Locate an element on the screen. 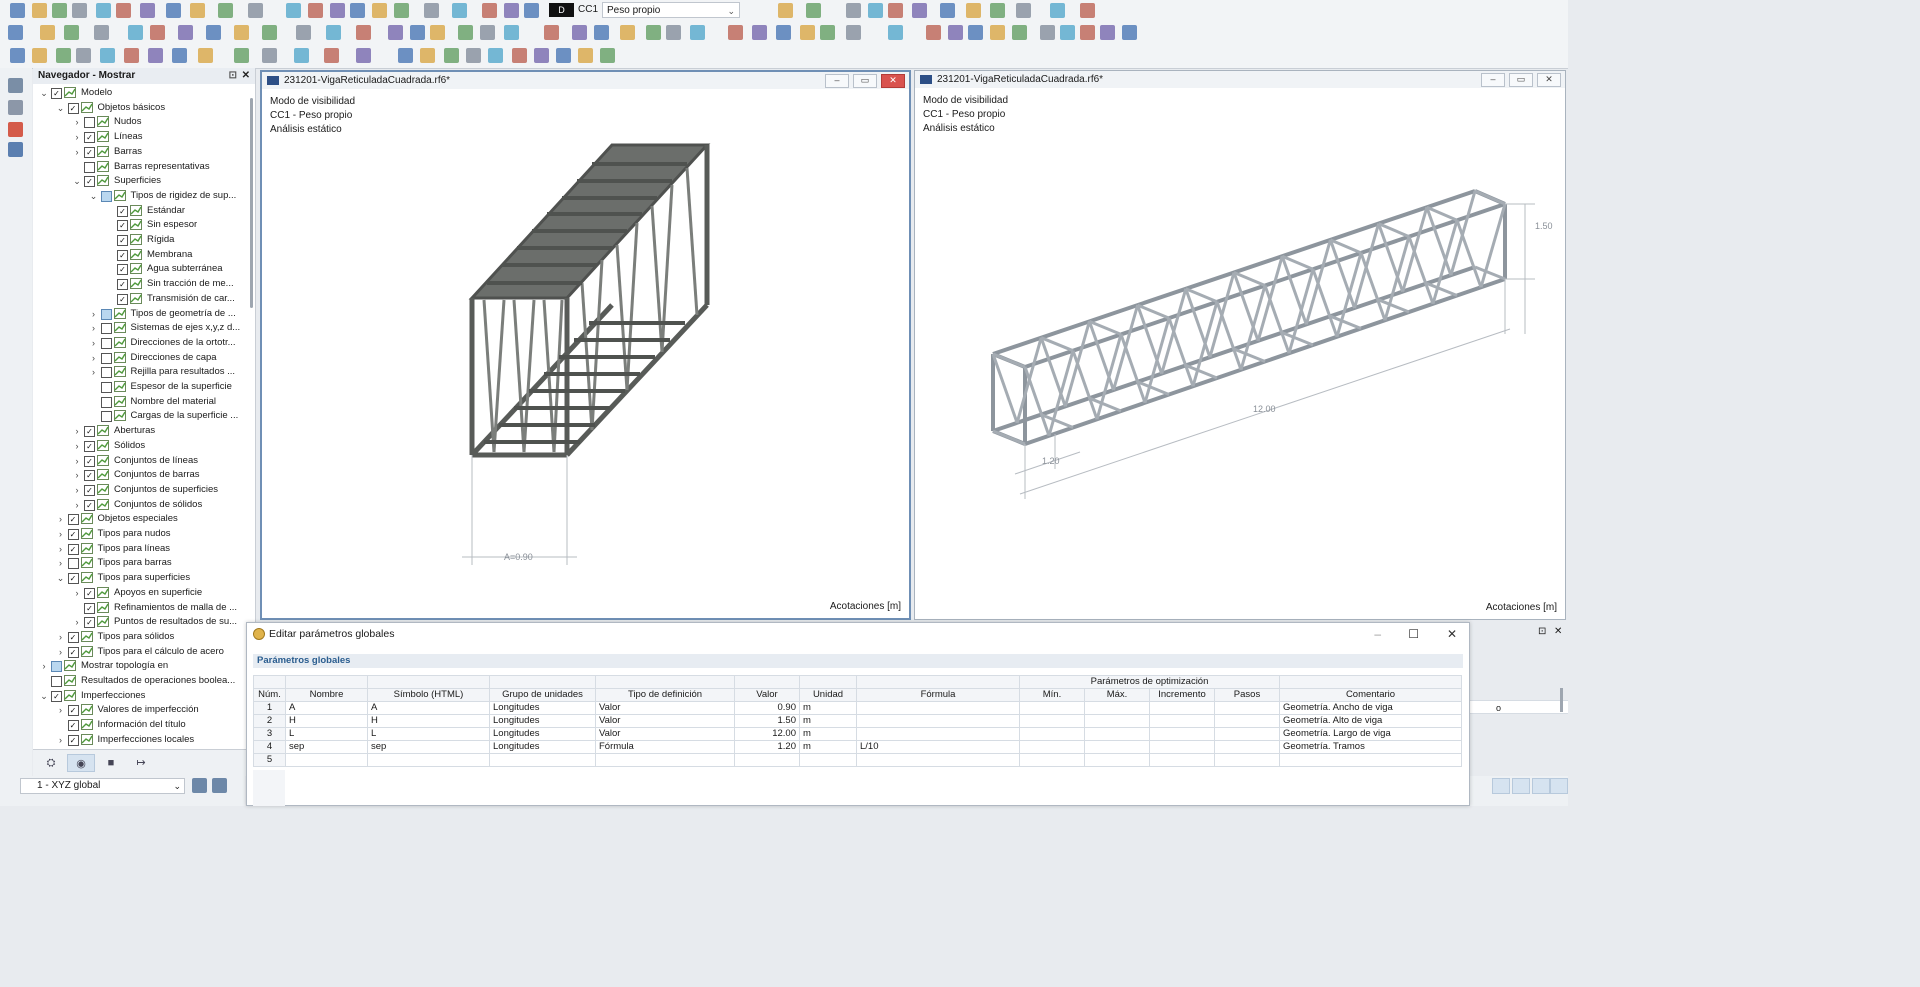  toolbar3-14-icon is located at coordinates (363, 55).